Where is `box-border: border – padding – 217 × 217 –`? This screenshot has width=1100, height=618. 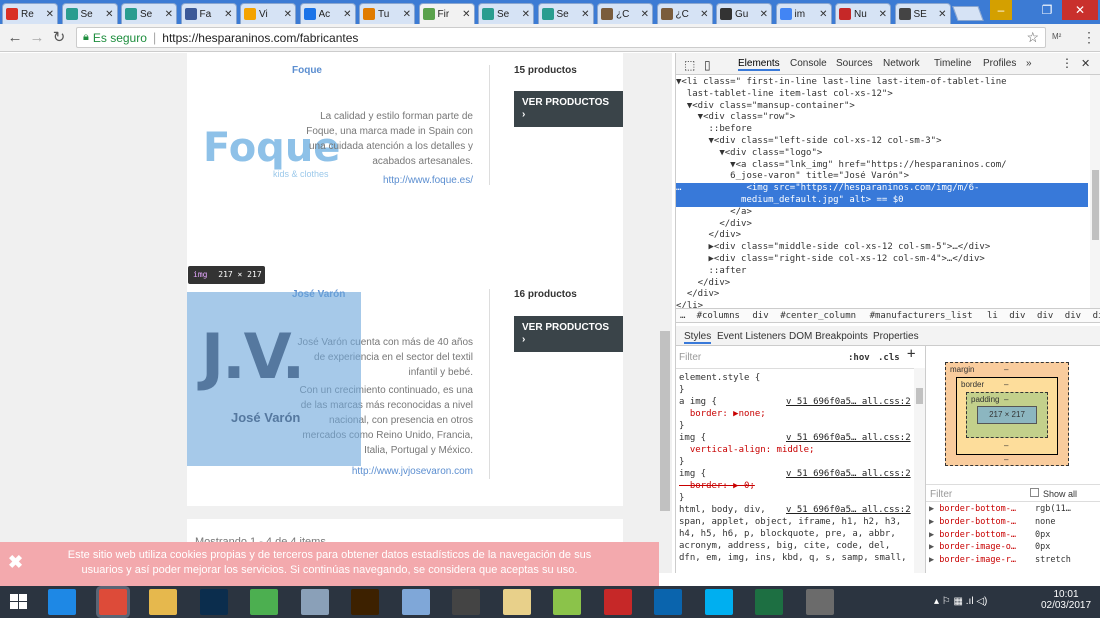 box-border: border – padding – 217 × 217 – is located at coordinates (1007, 416).